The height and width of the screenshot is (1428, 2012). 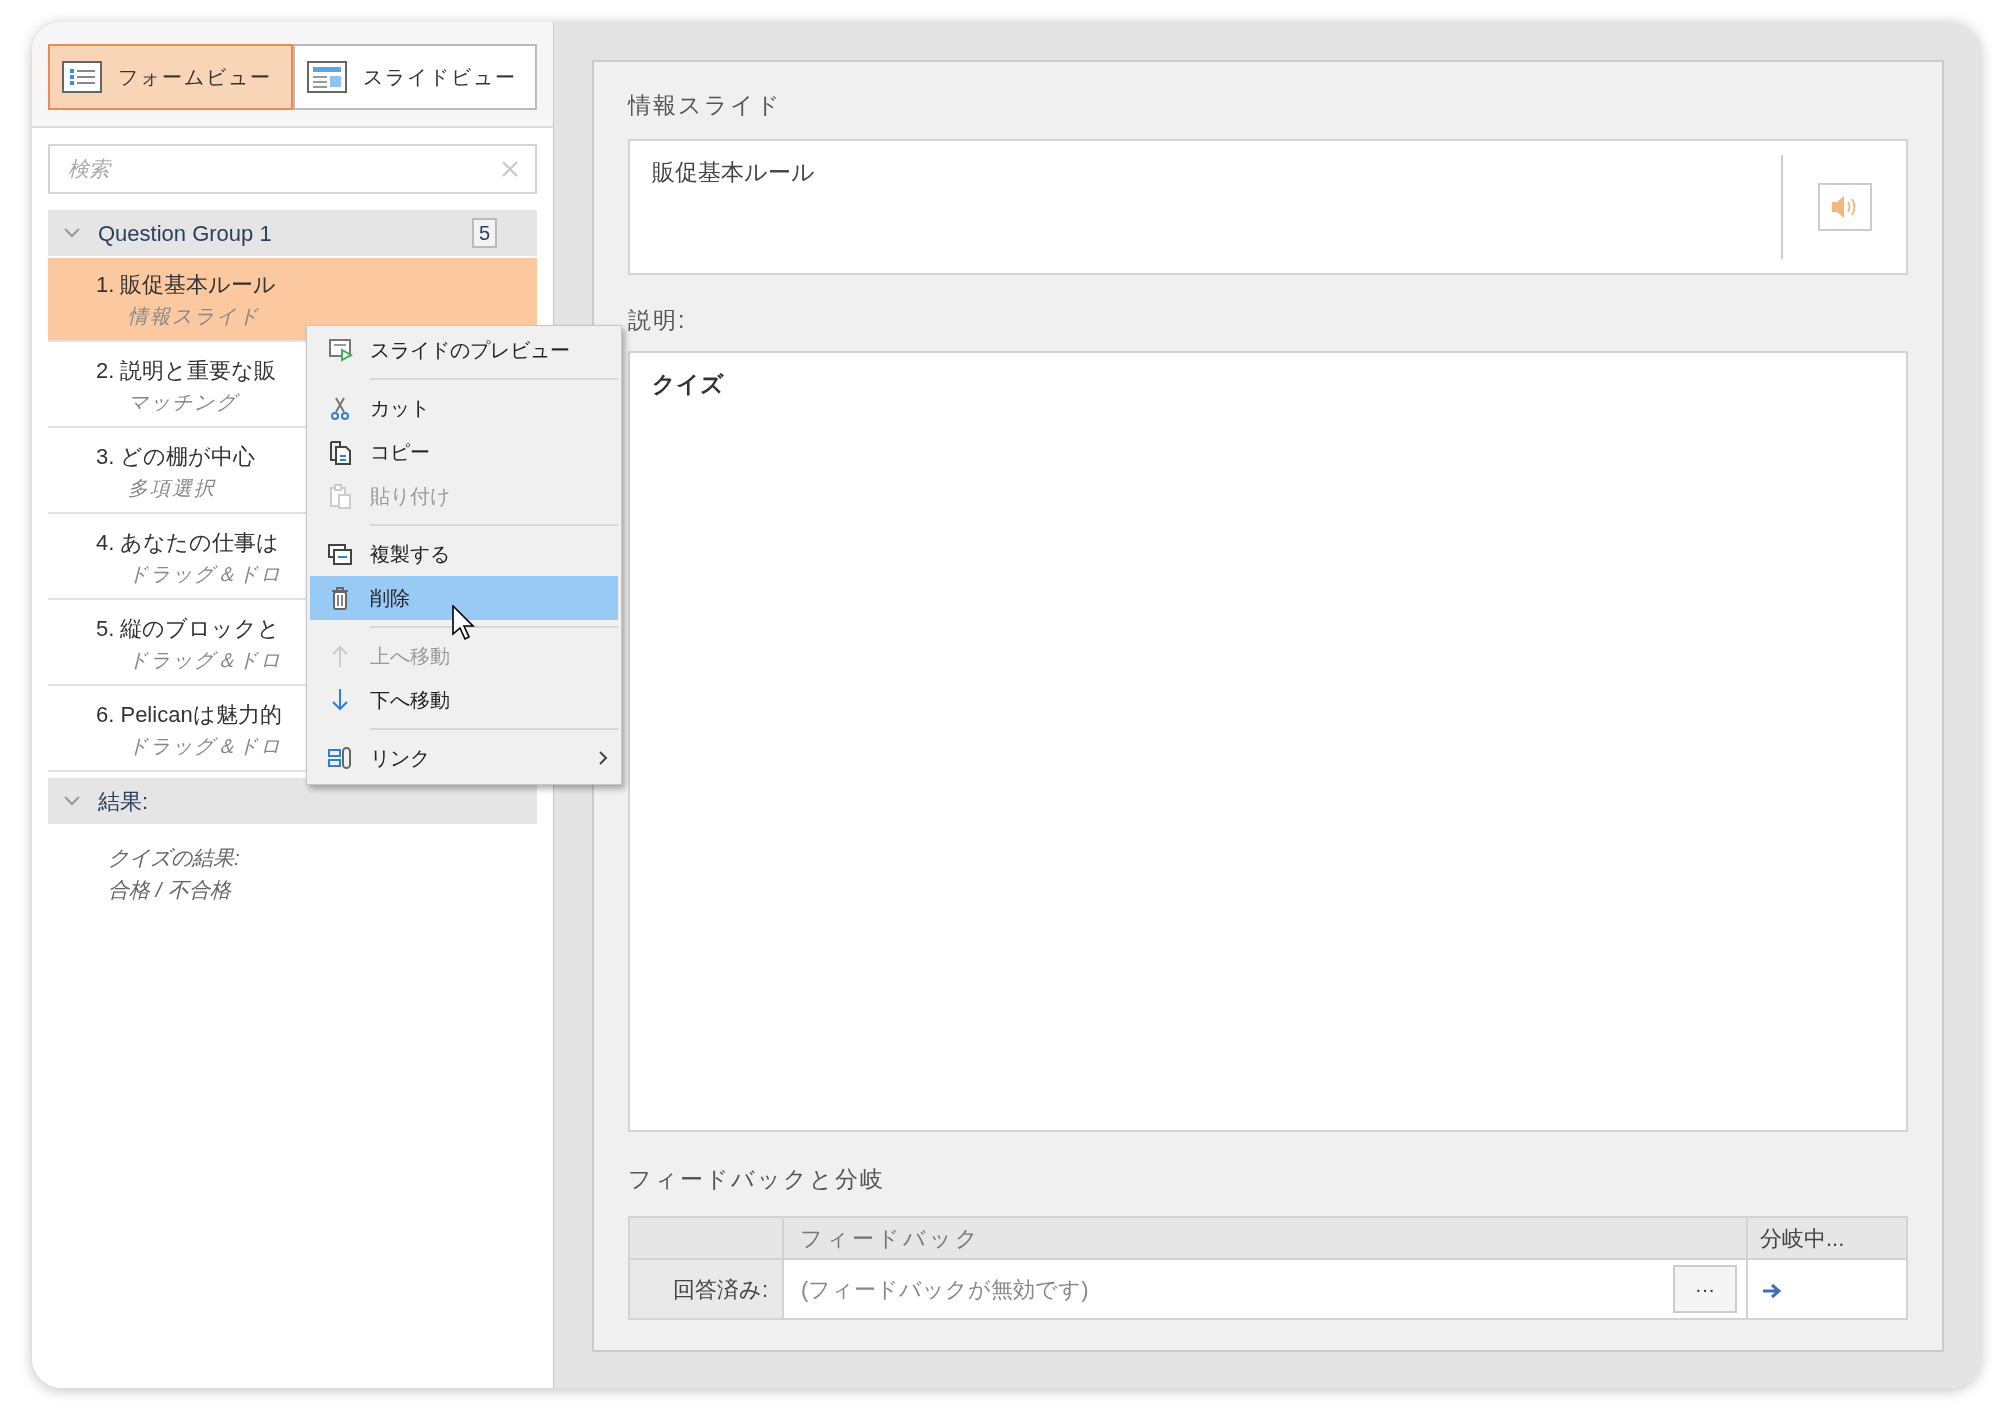 I want to click on link-icon, so click(x=340, y=758).